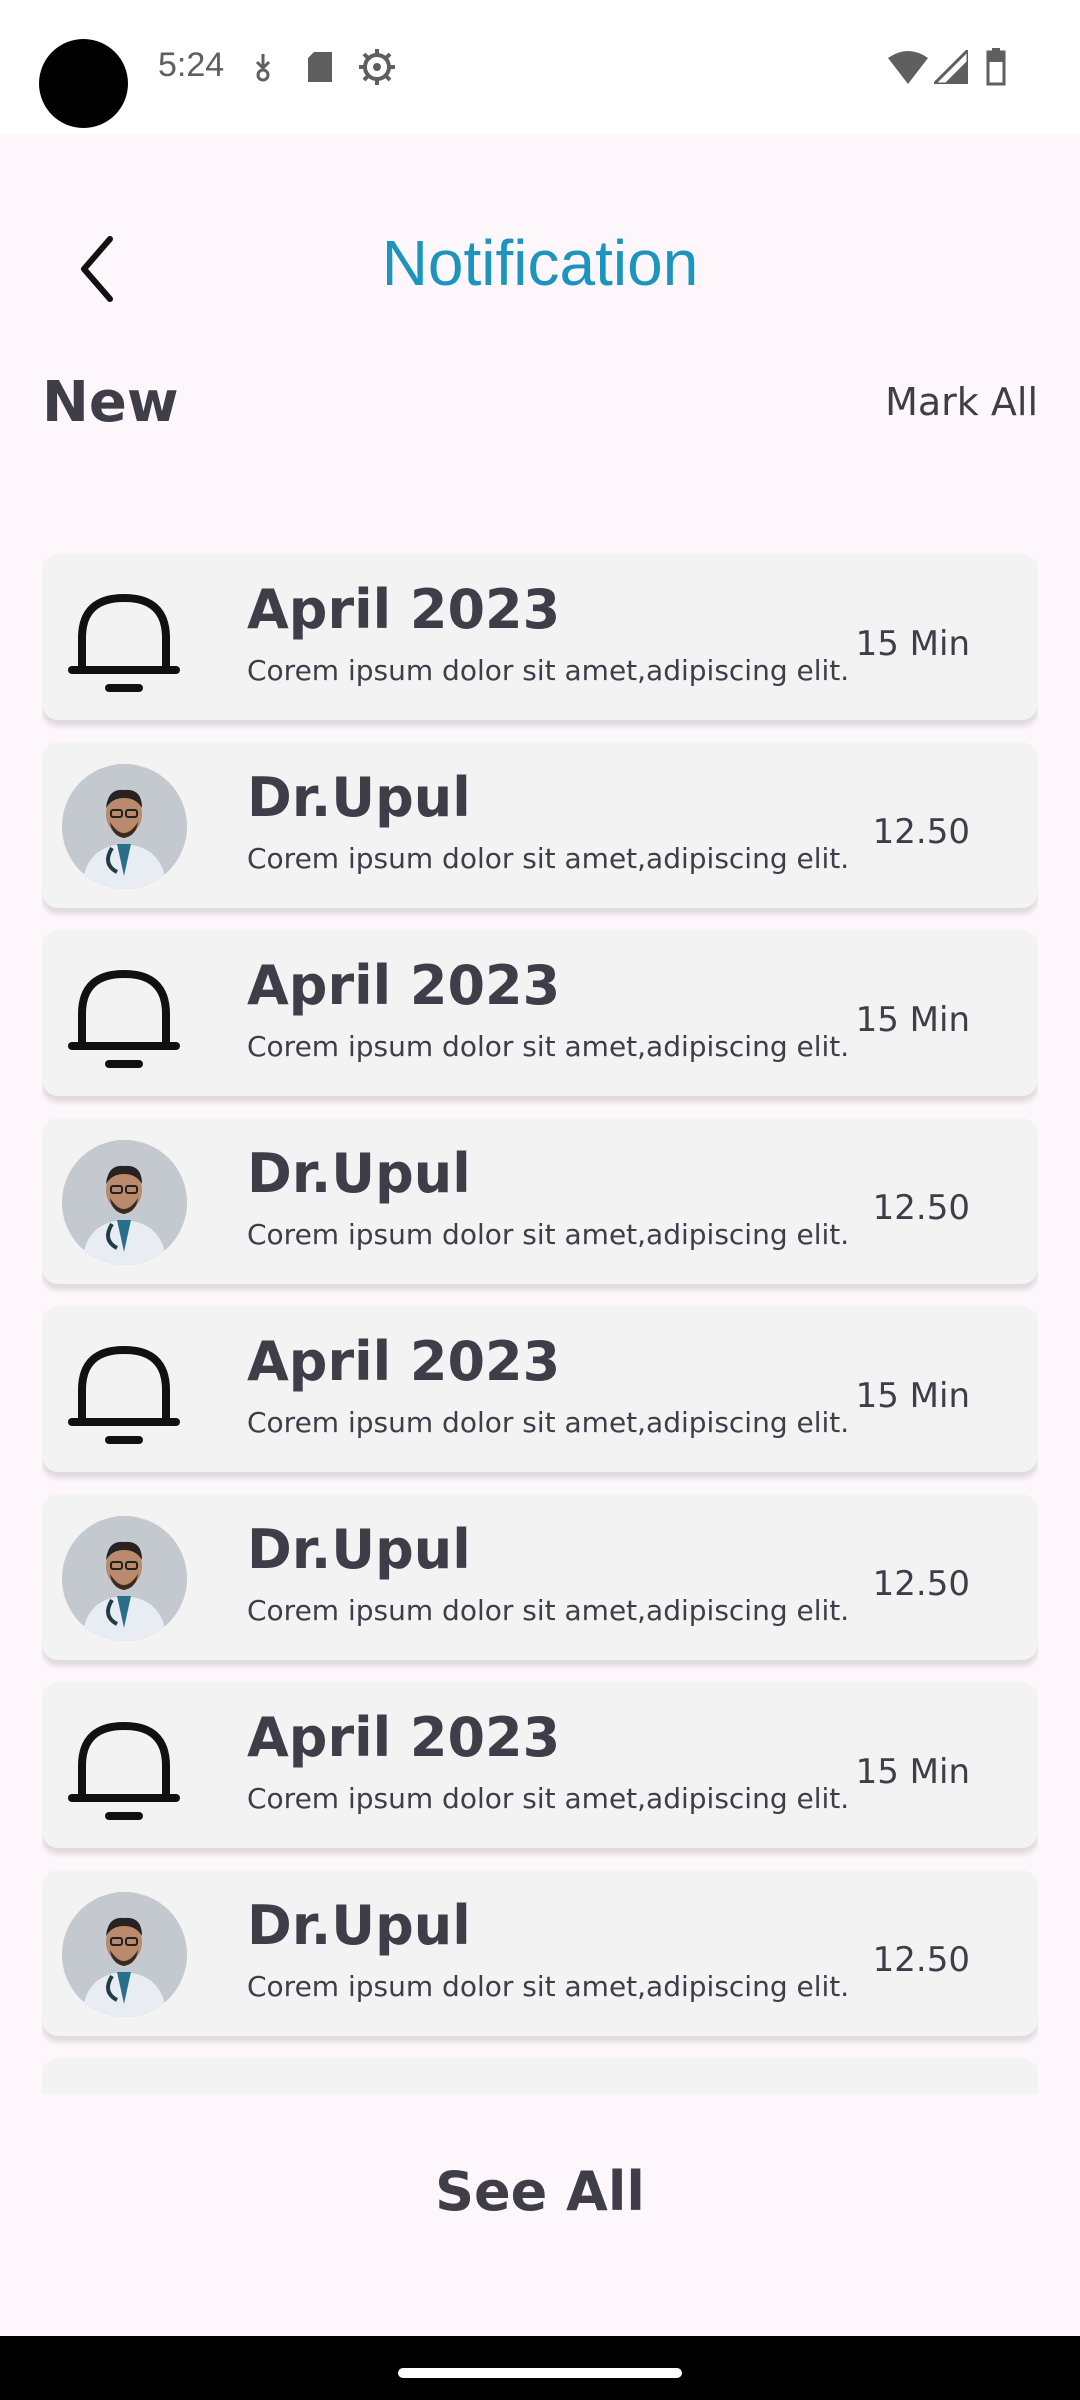  Describe the element at coordinates (540, 67) in the screenshot. I see `status-bar: 5:24` at that location.